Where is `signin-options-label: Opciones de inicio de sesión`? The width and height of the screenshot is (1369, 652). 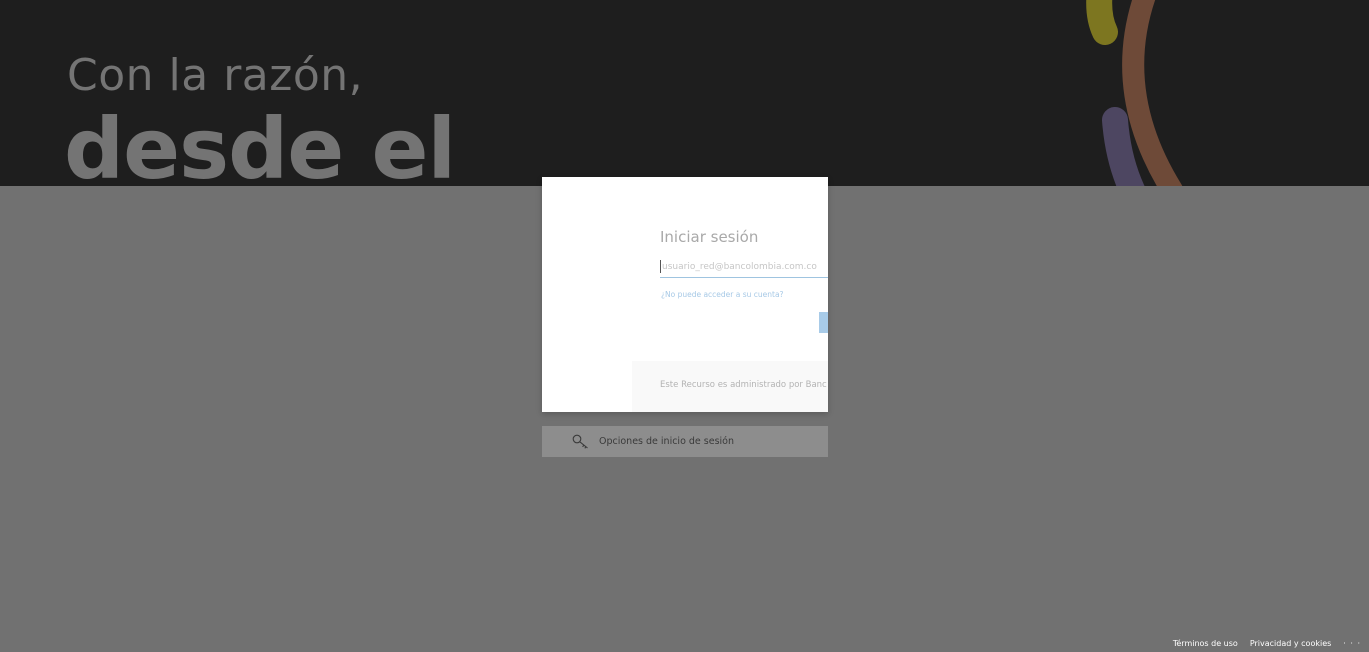
signin-options-label: Opciones de inicio de sesión is located at coordinates (667, 441).